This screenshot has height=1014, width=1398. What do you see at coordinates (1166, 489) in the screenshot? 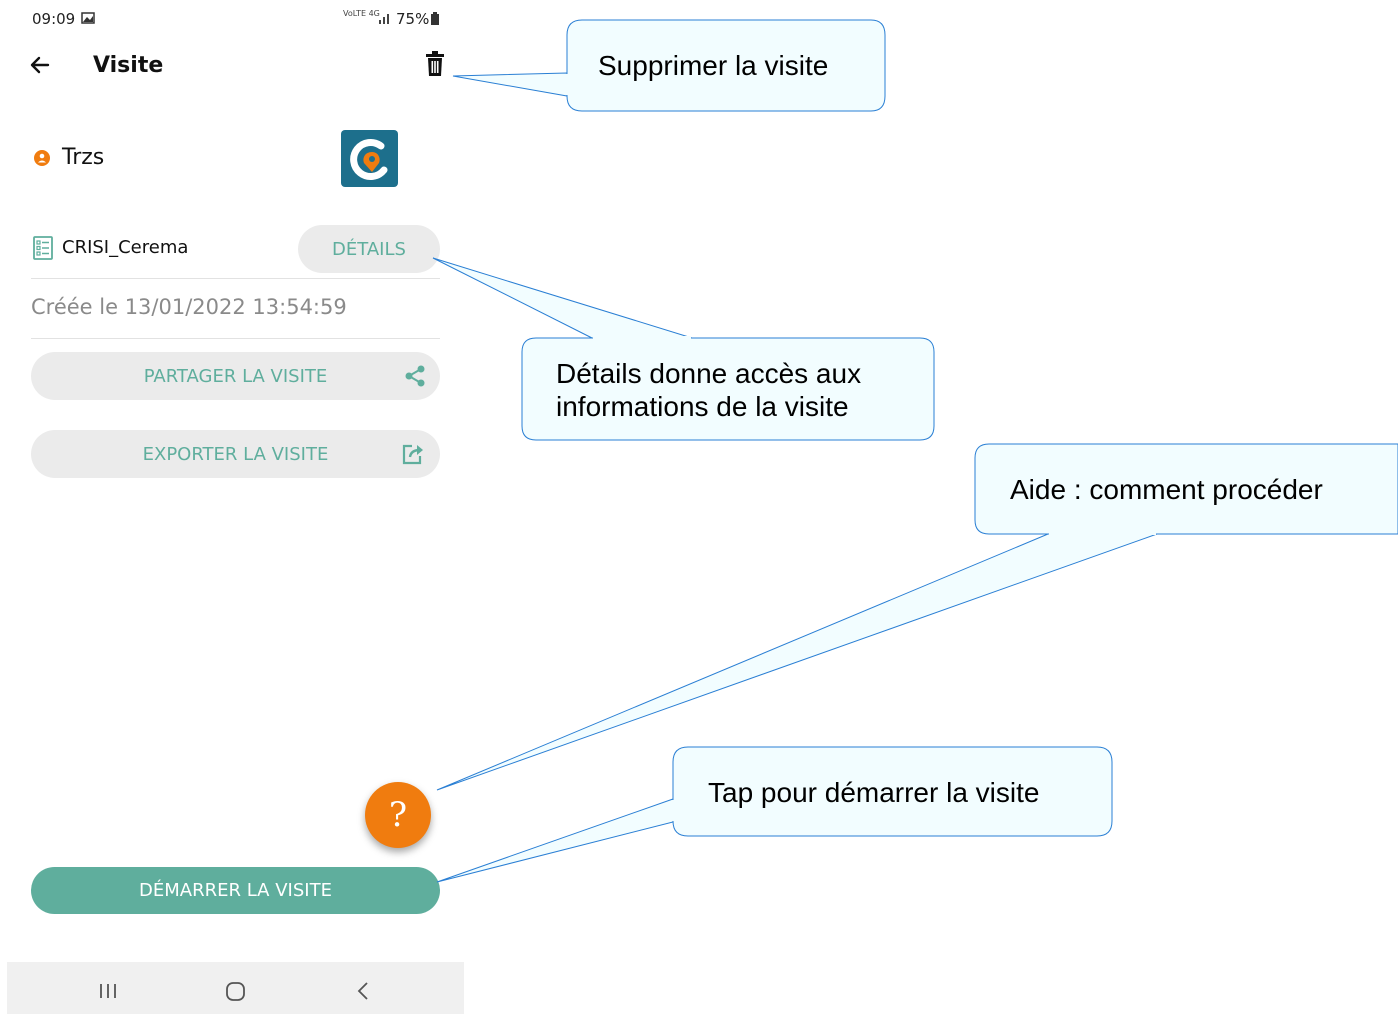
I see `callout-help-text: Aide : comment procéder` at bounding box center [1166, 489].